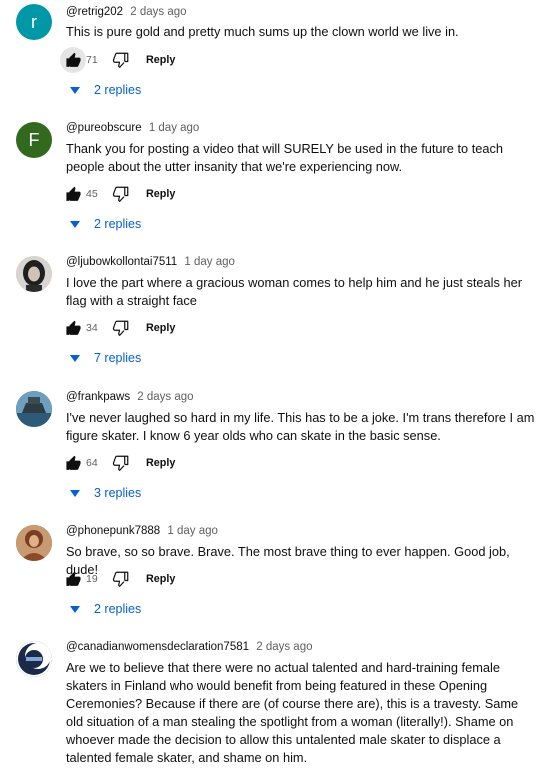 This screenshot has width=560, height=768. I want to click on view-replies-button: 3 replies, so click(105, 493).